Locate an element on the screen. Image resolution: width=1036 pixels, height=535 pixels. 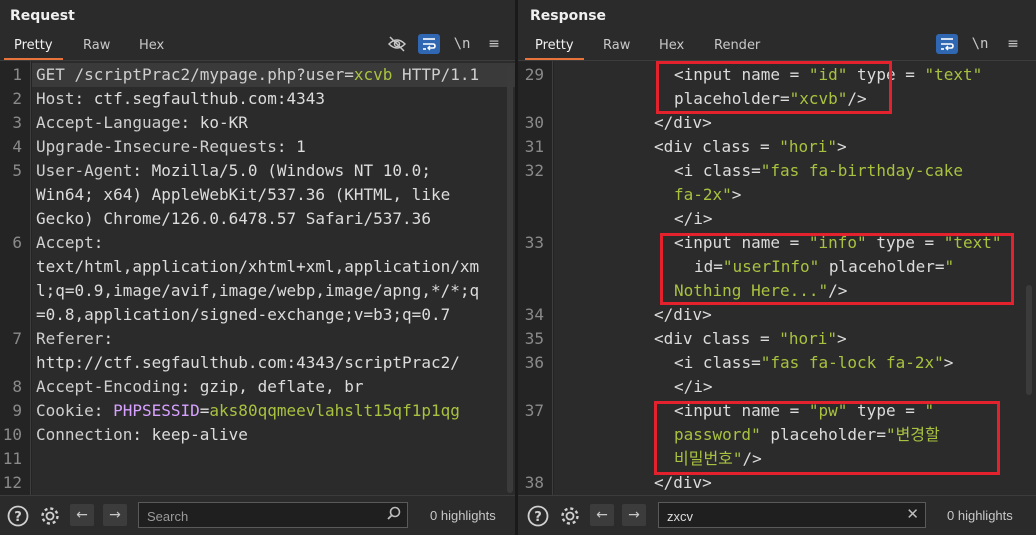
code-line: Accept-Language: ko-KR is located at coordinates (142, 123).